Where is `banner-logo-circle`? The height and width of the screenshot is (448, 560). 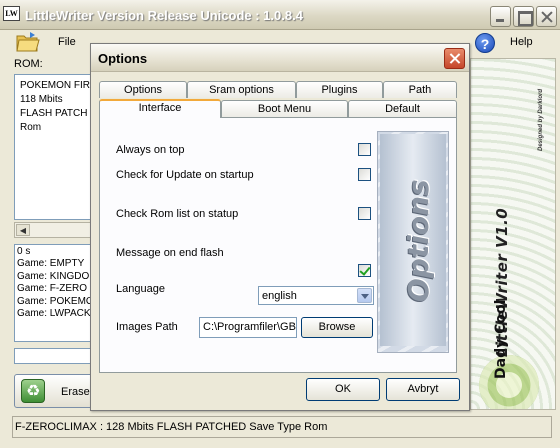 banner-logo-circle is located at coordinates (509, 382).